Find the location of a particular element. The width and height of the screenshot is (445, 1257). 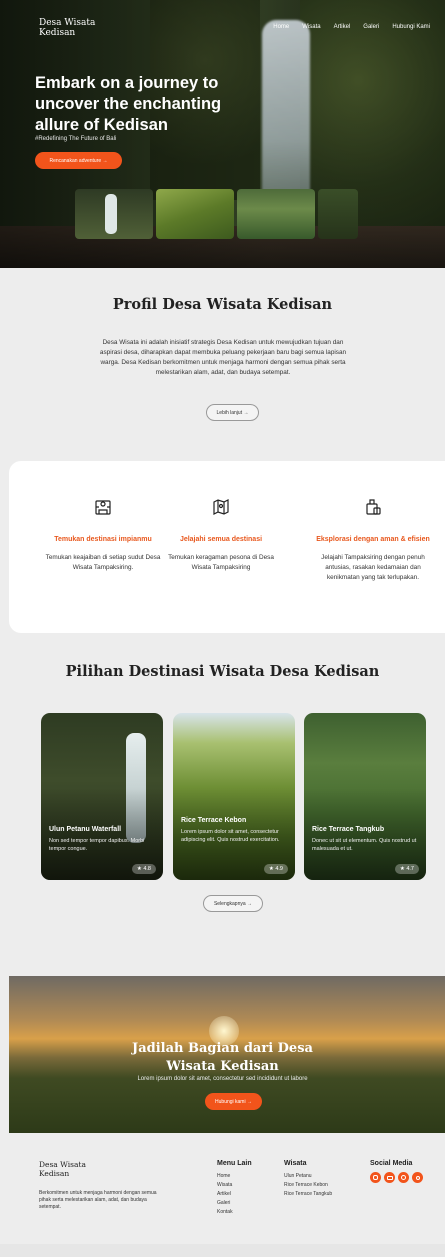

footer-heading: Wisata is located at coordinates (295, 1163).